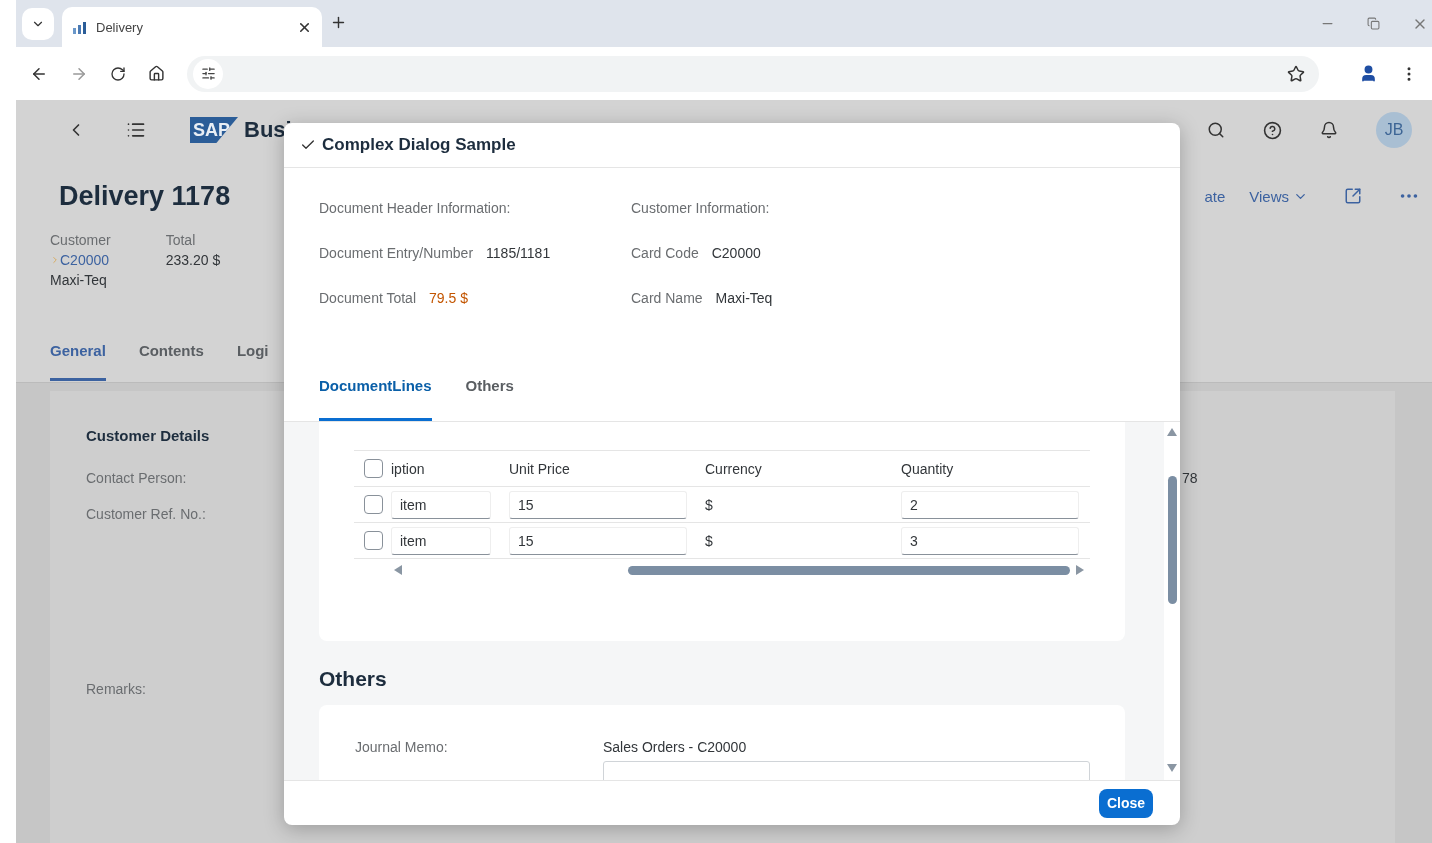 The image size is (1432, 843). What do you see at coordinates (733, 468) in the screenshot?
I see `column-header: Currency` at bounding box center [733, 468].